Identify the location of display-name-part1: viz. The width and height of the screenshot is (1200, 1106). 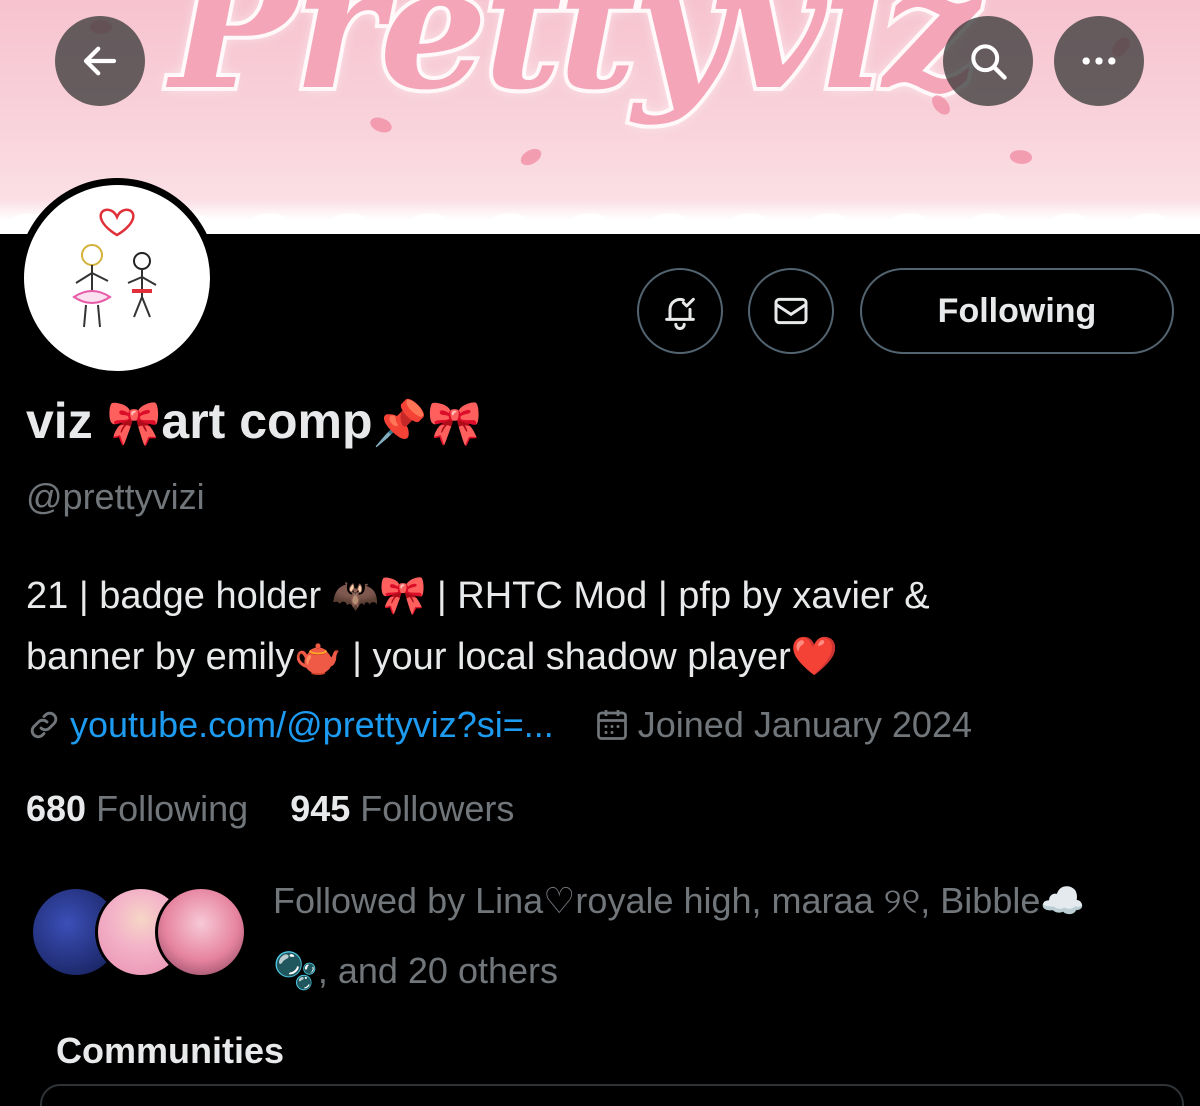
(66, 421).